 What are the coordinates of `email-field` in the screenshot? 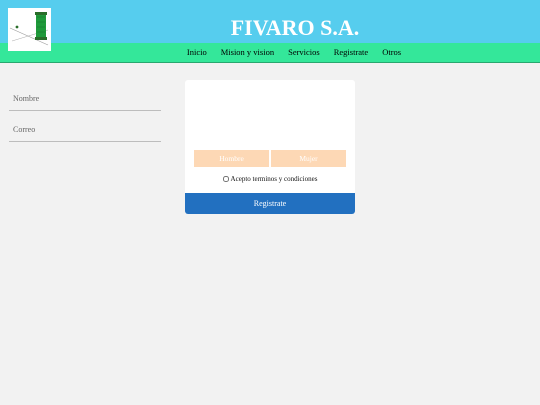 It's located at (85, 130).